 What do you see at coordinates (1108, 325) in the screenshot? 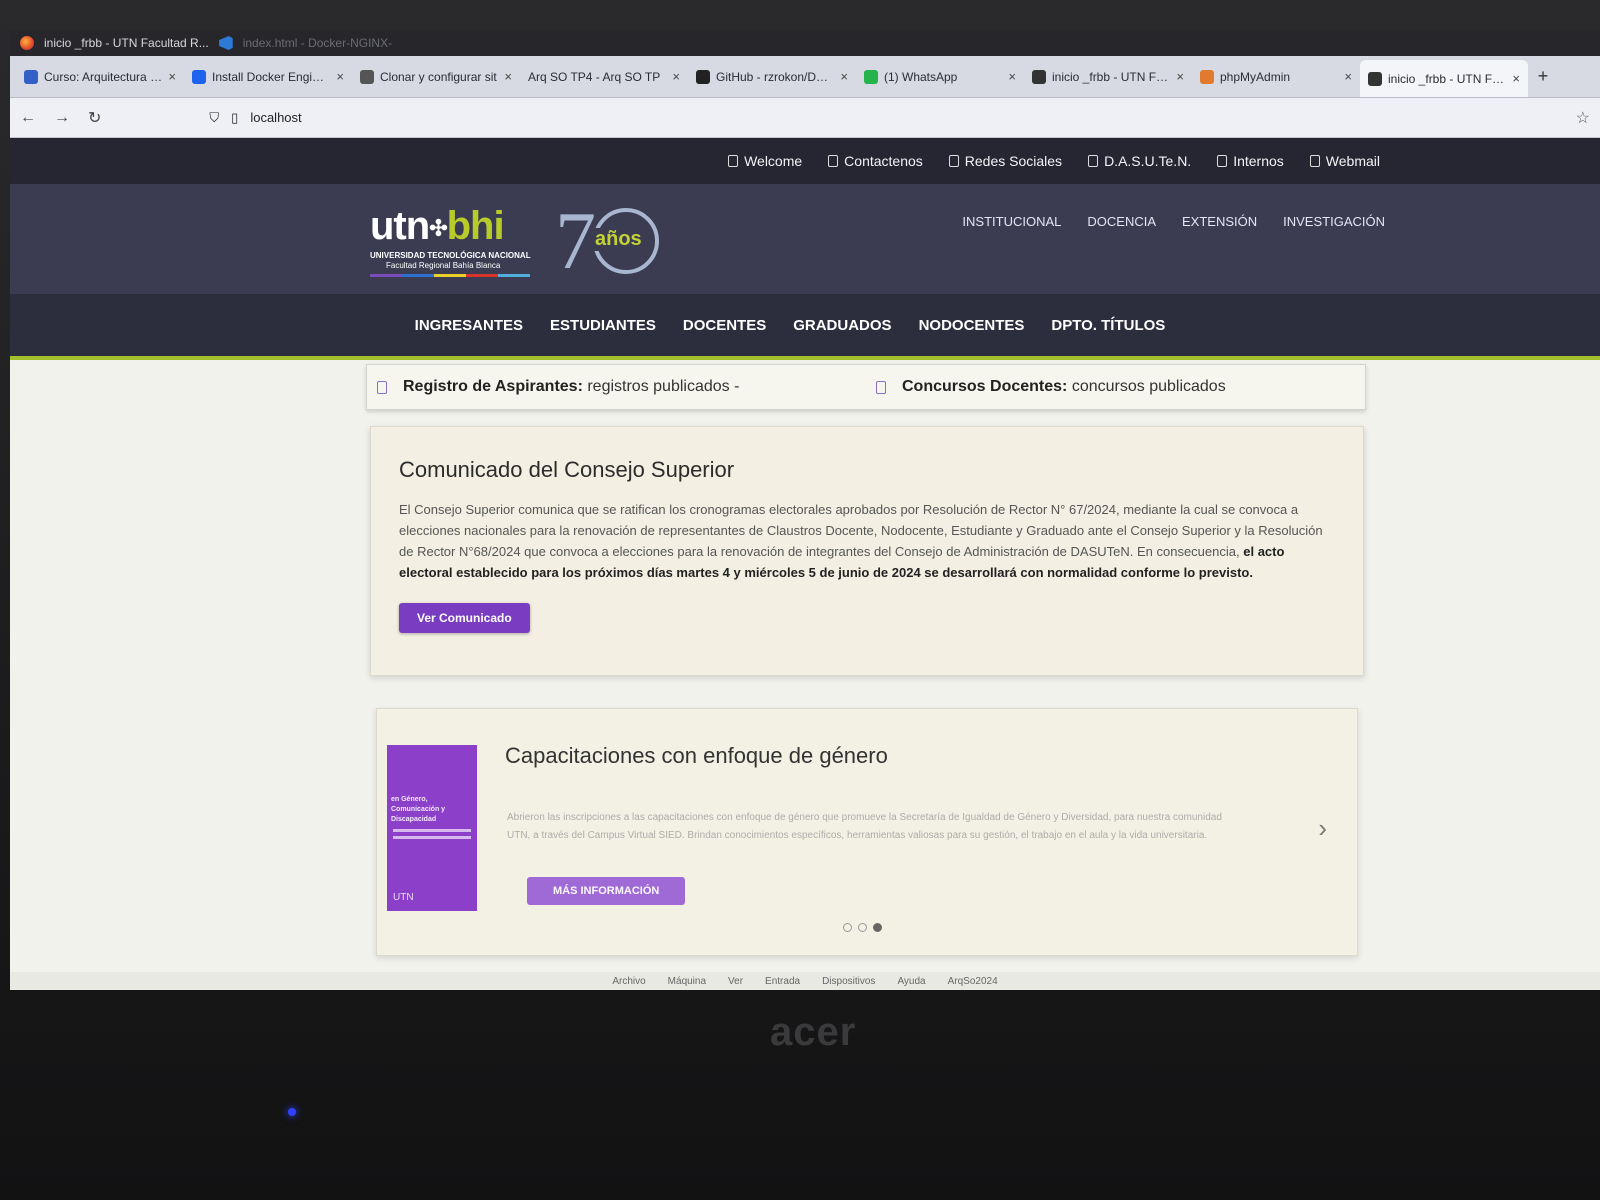
I see `menu-dpto-titulos: DPTO. TÍTULOS` at bounding box center [1108, 325].